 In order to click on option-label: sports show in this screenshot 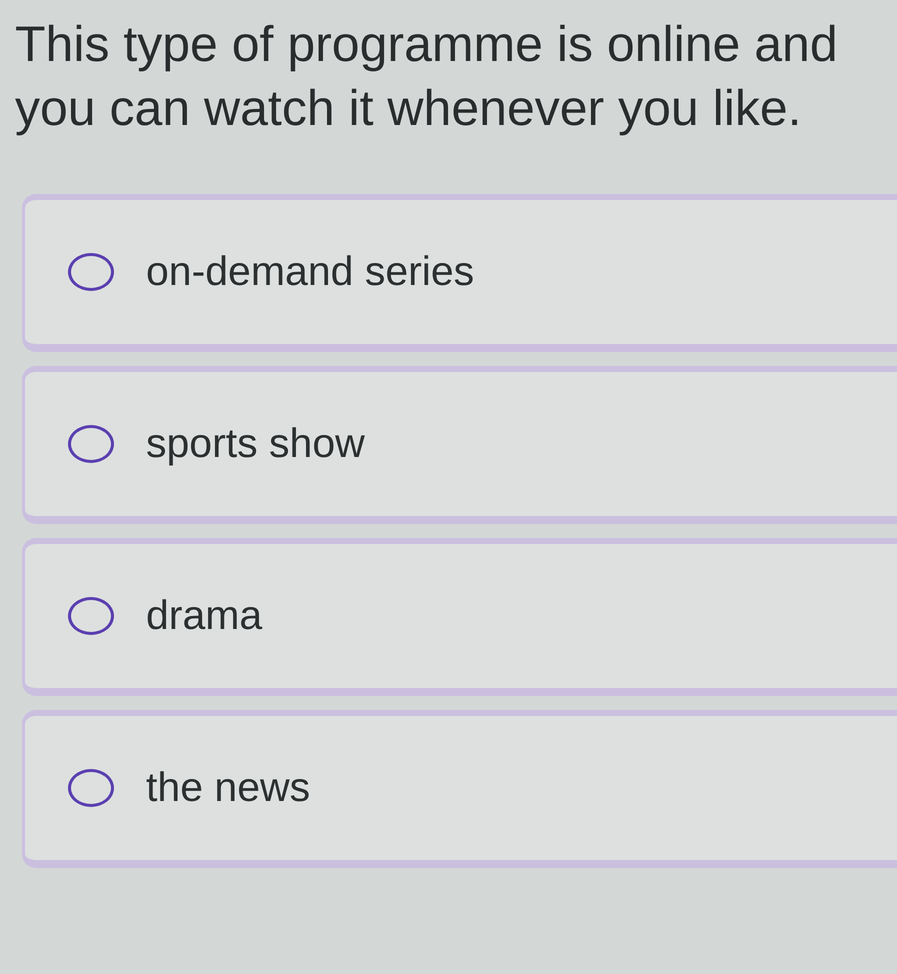, I will do `click(255, 443)`.